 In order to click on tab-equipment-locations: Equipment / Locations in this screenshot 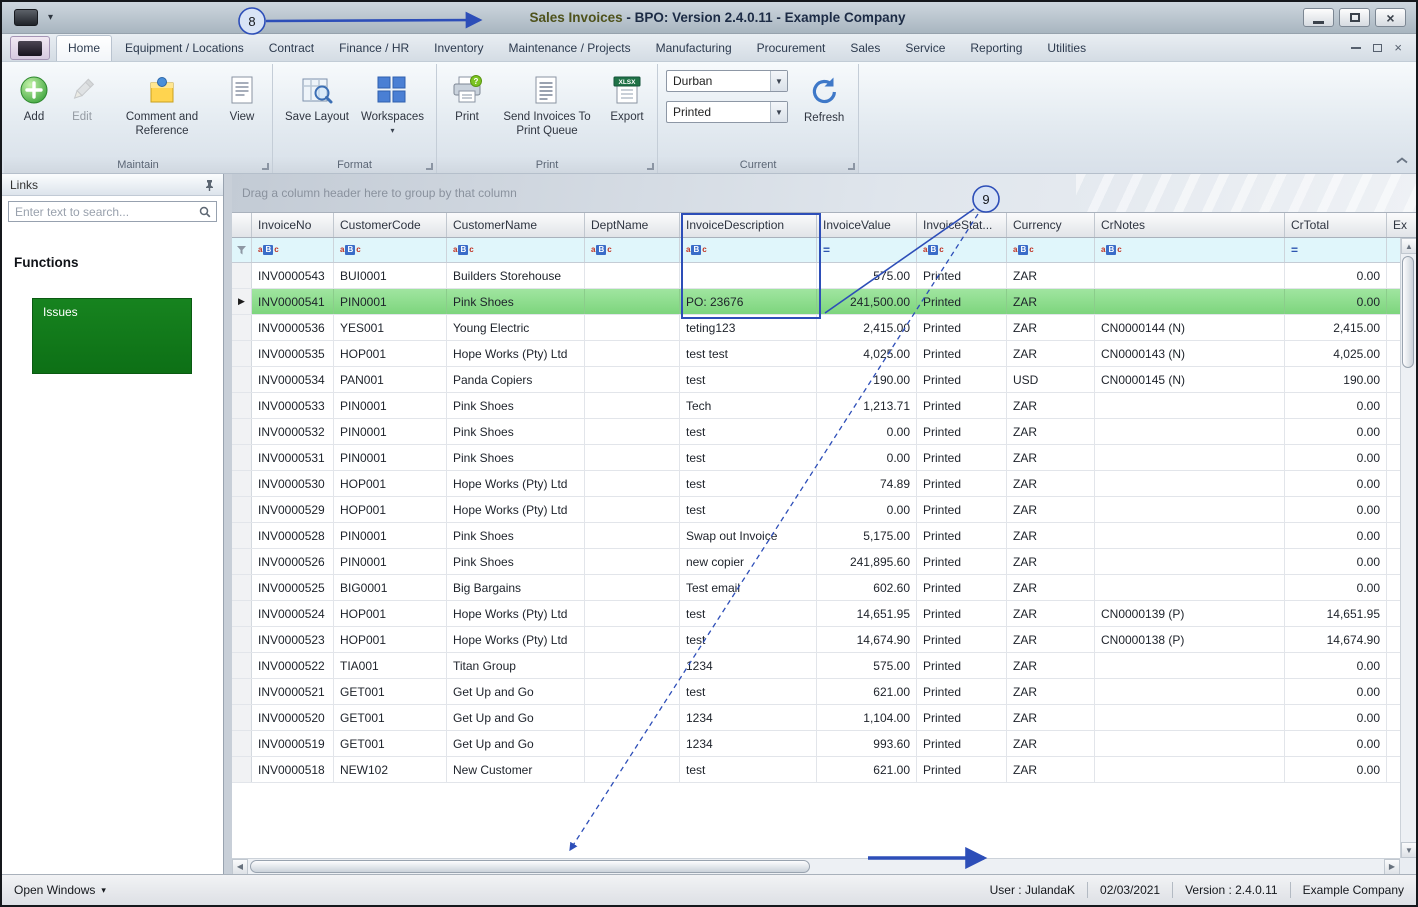, I will do `click(184, 48)`.